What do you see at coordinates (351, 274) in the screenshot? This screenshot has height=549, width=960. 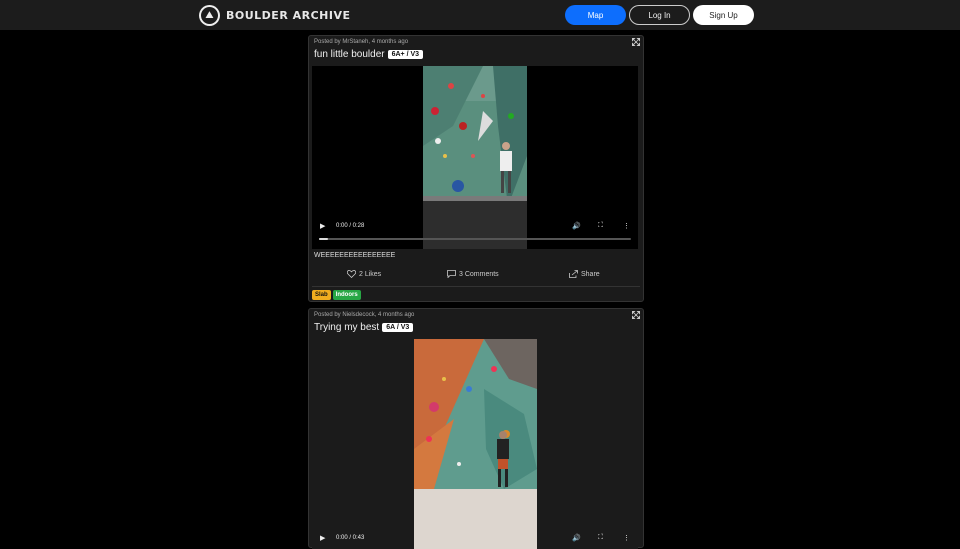 I see `heart-icon` at bounding box center [351, 274].